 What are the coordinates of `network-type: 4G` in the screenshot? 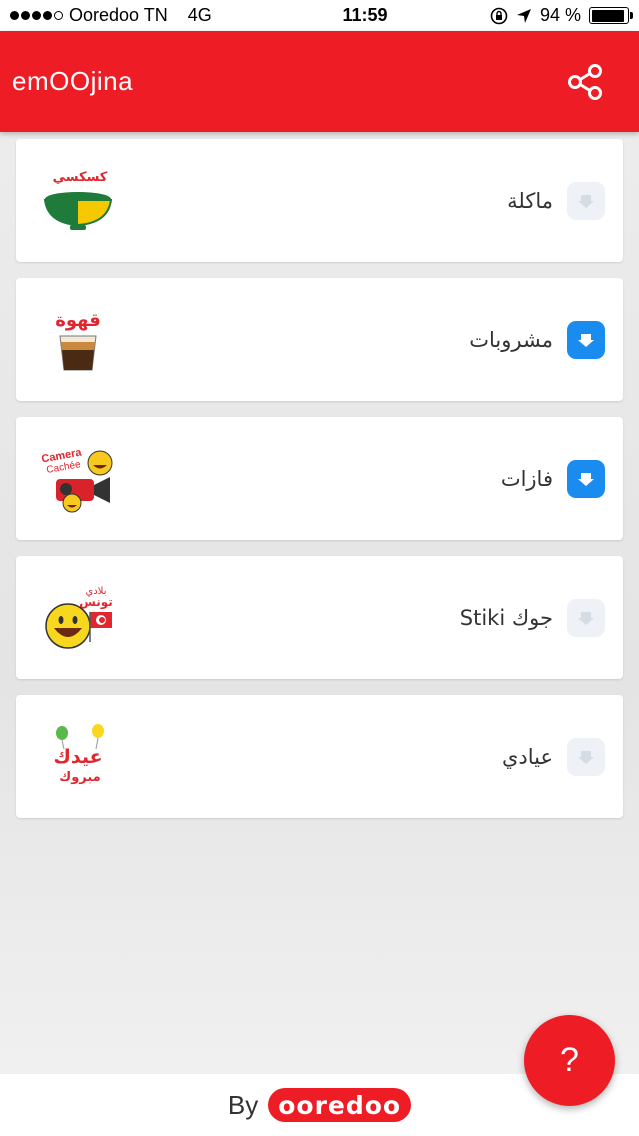 It's located at (199, 15).